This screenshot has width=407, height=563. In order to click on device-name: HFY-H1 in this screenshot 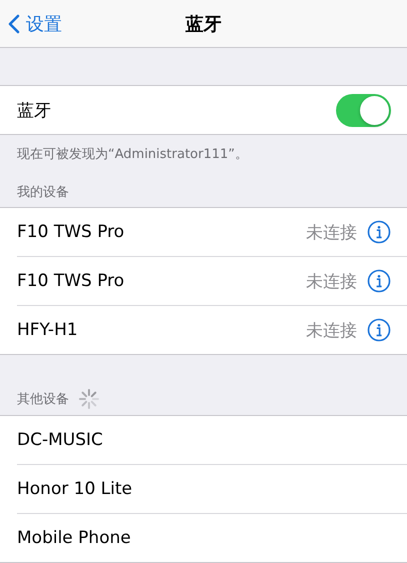, I will do `click(161, 330)`.